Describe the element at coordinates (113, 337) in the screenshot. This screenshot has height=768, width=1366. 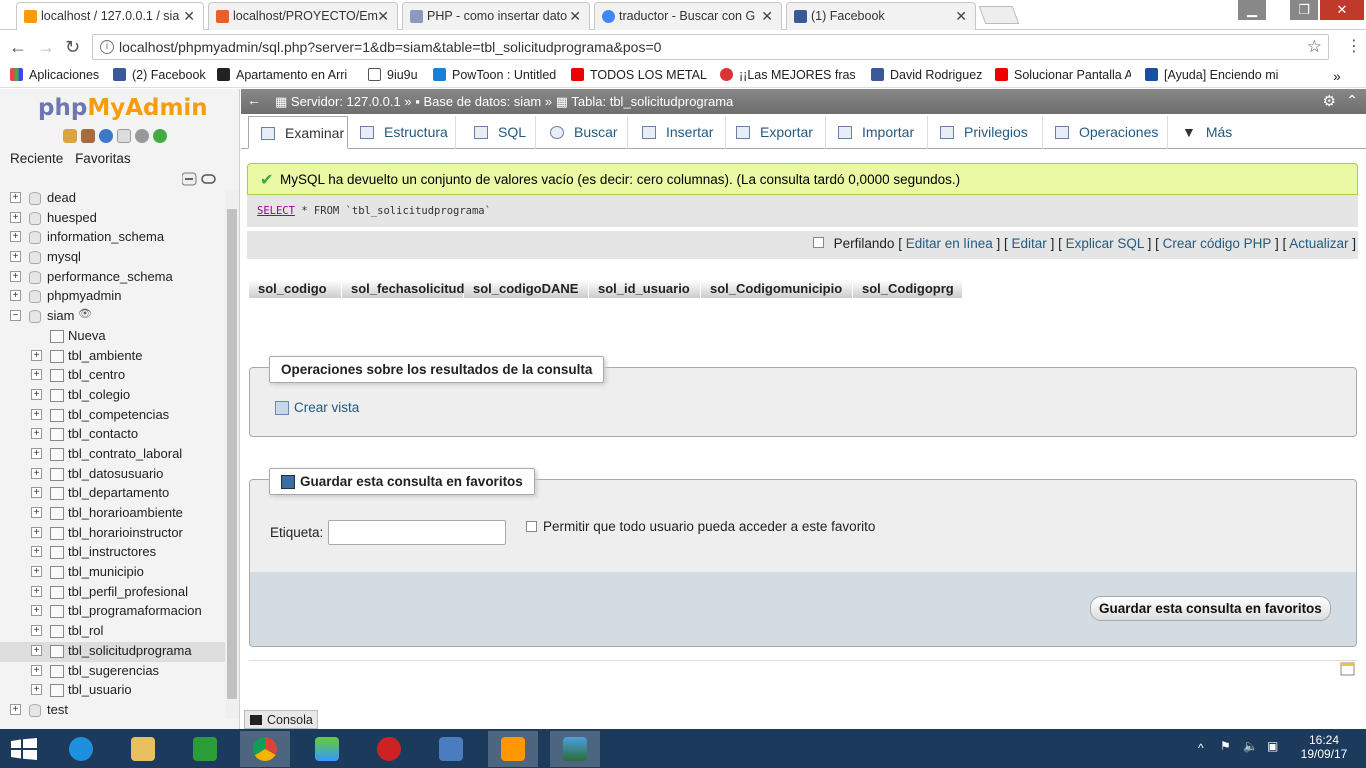
I see `tree-new-table: Nueva` at that location.